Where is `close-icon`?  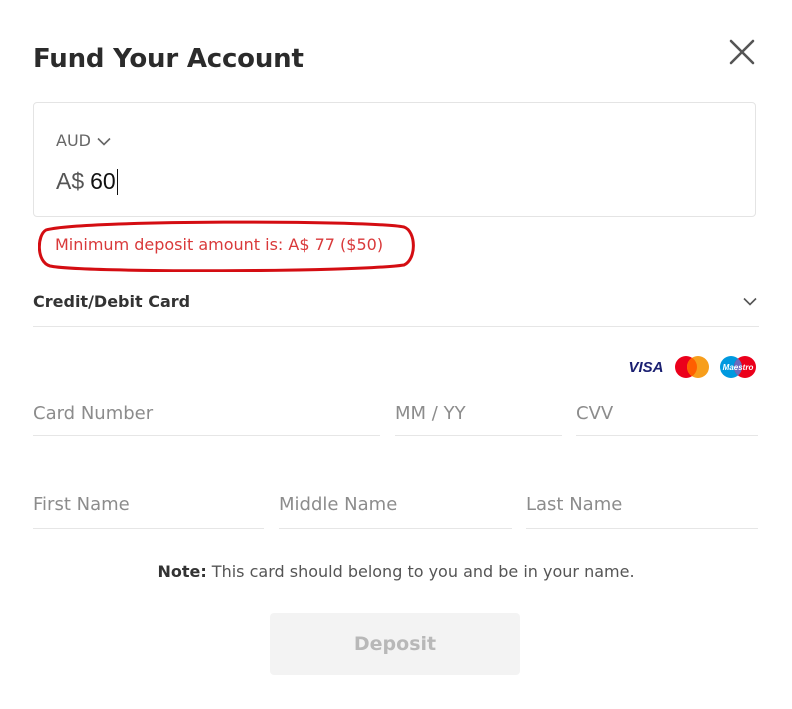
close-icon is located at coordinates (742, 52).